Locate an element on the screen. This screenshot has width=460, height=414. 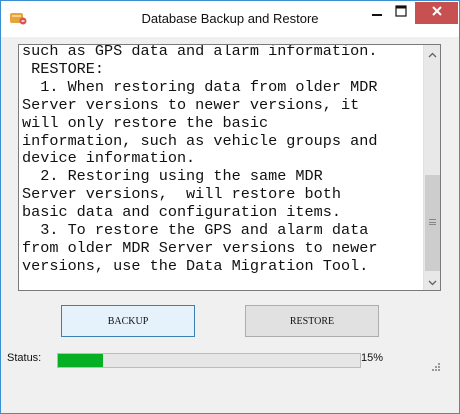
text-line: RESTORE: is located at coordinates (63, 68).